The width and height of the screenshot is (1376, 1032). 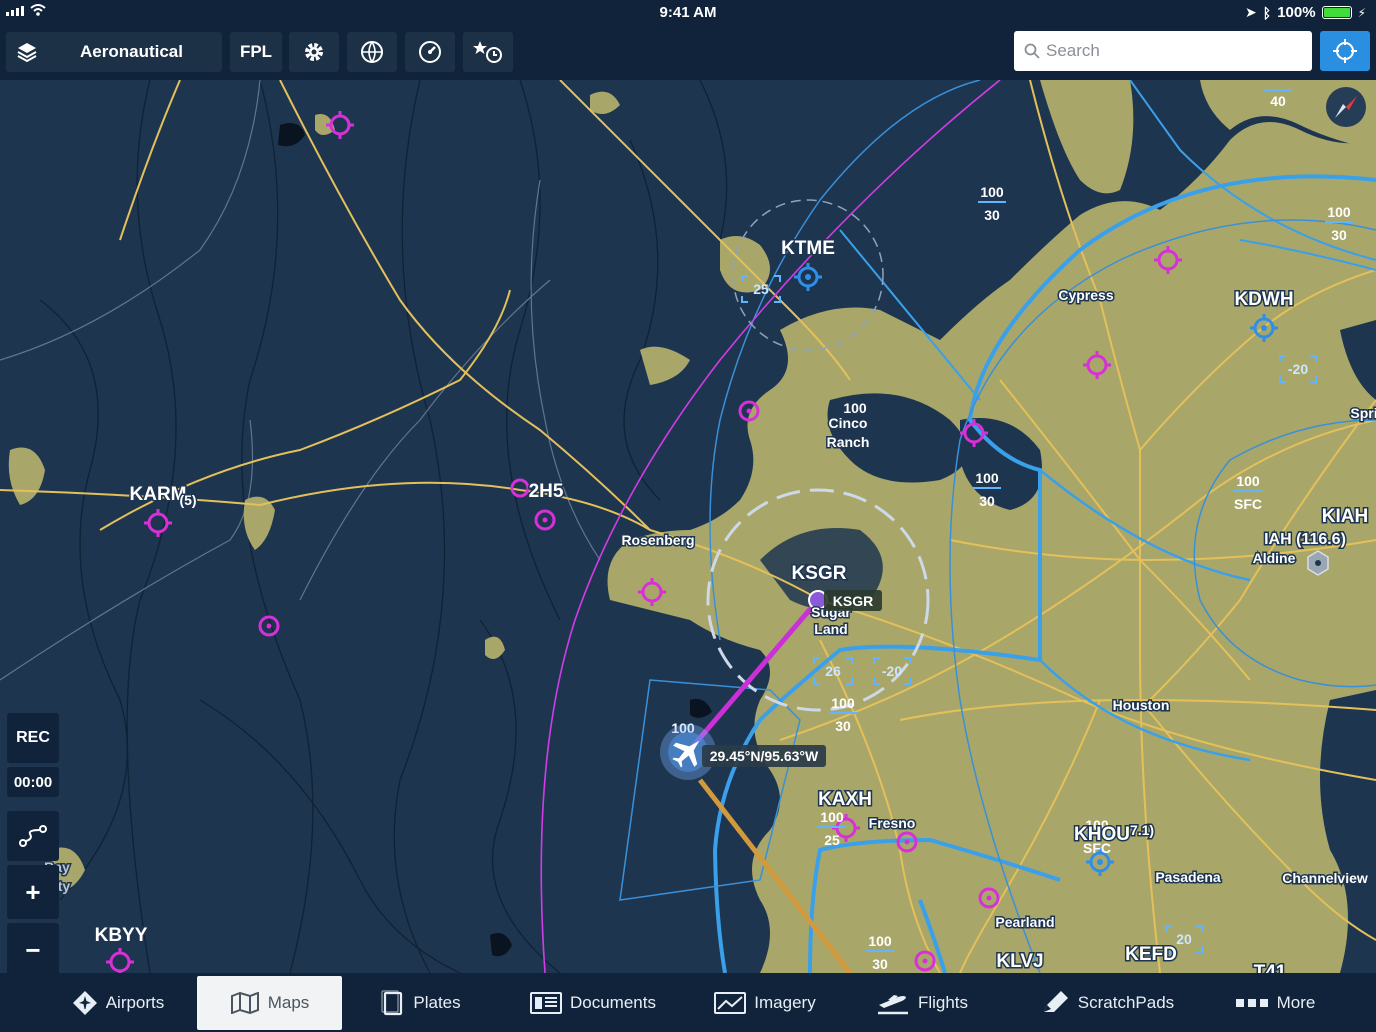 What do you see at coordinates (131, 51) in the screenshot?
I see `layer-label: Aeronautical` at bounding box center [131, 51].